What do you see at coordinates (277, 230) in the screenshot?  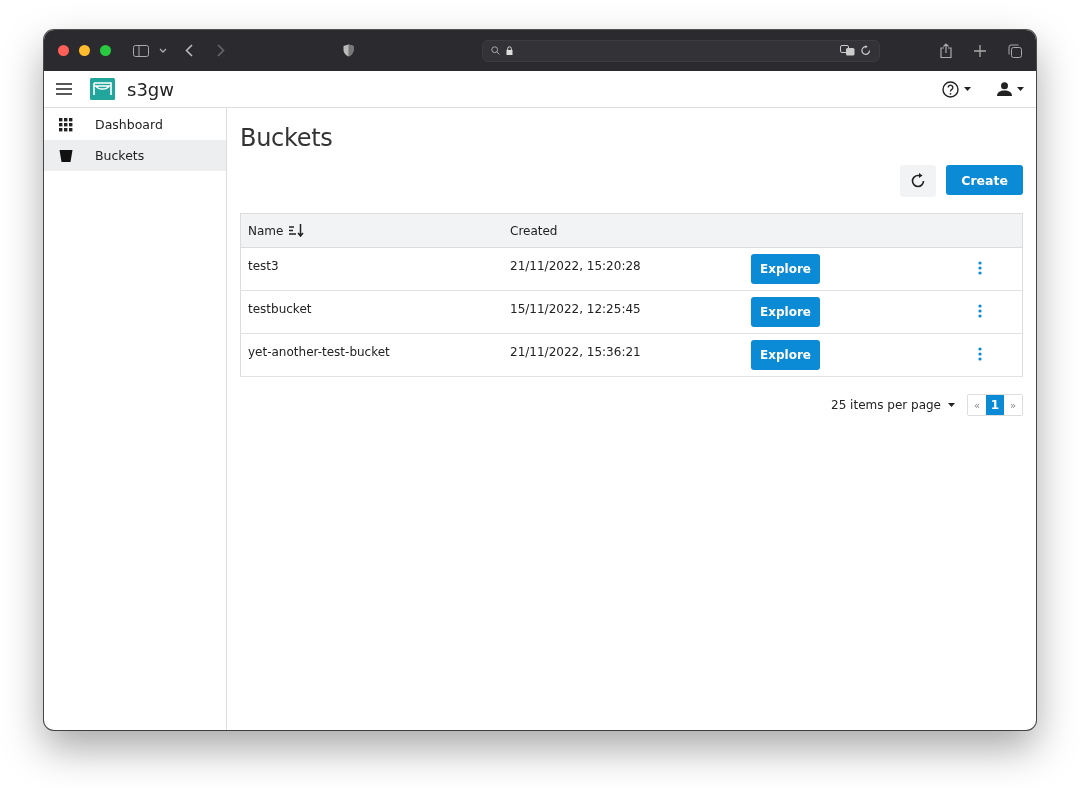 I see `column-header: Name` at bounding box center [277, 230].